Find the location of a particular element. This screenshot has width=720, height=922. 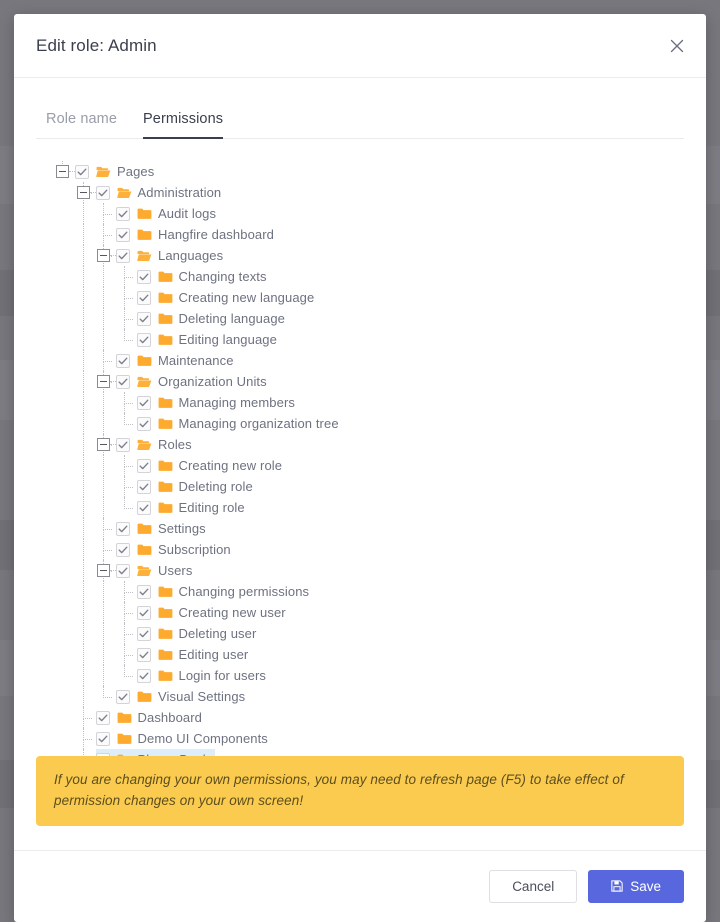

tree-node-content: Hangfire dashboard is located at coordinates (198, 234).